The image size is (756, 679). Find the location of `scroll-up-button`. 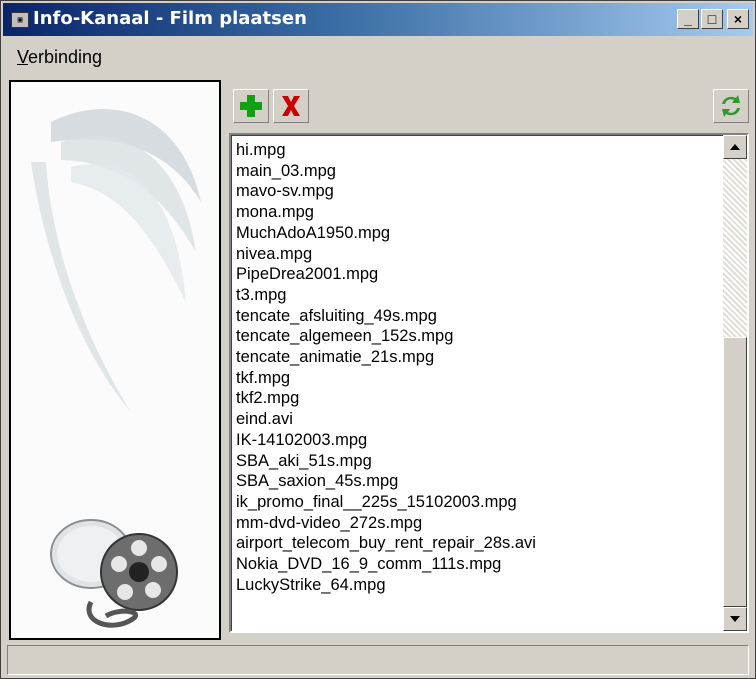

scroll-up-button is located at coordinates (735, 147).